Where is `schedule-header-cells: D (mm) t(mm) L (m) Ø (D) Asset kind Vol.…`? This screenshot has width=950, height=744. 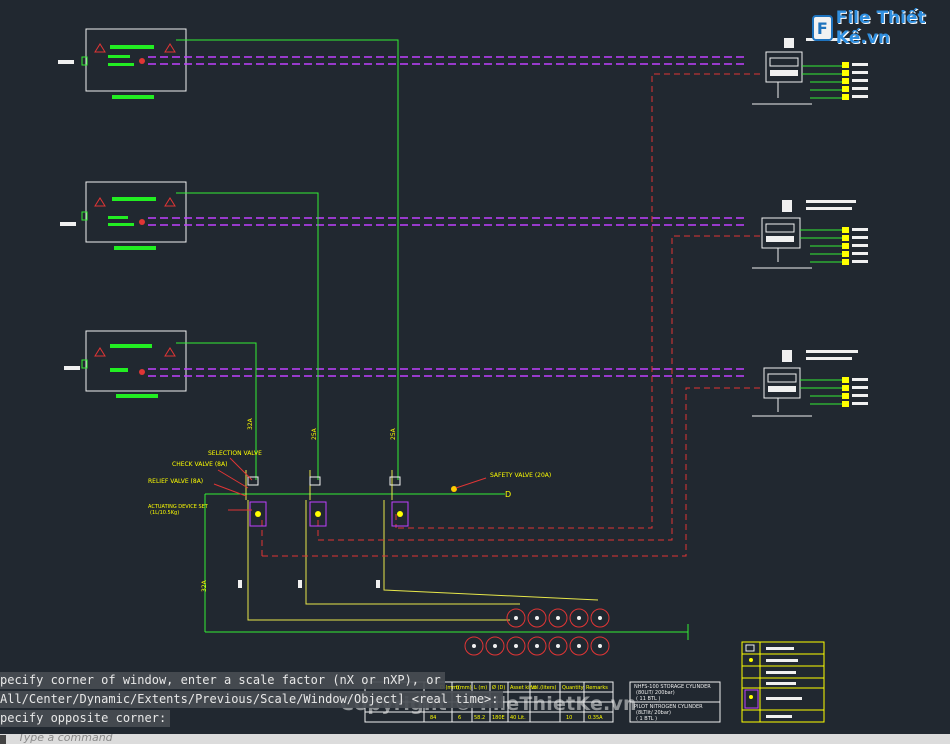
schedule-header-cells: D (mm) t(mm) L (m) Ø (D) Asset kind Vol.… is located at coordinates (524, 687).